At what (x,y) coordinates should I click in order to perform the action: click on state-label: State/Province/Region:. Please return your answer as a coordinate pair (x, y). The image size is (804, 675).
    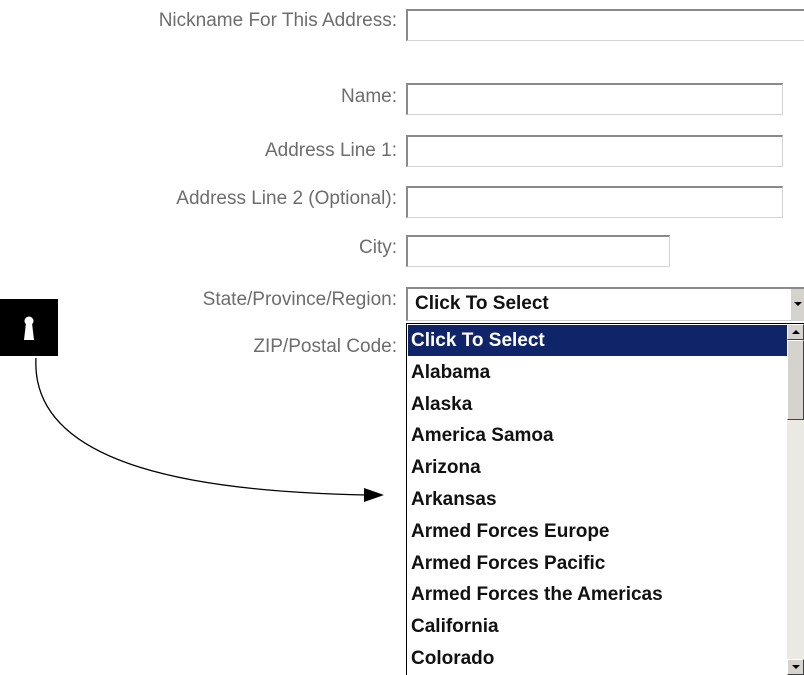
    Looking at the image, I should click on (299, 299).